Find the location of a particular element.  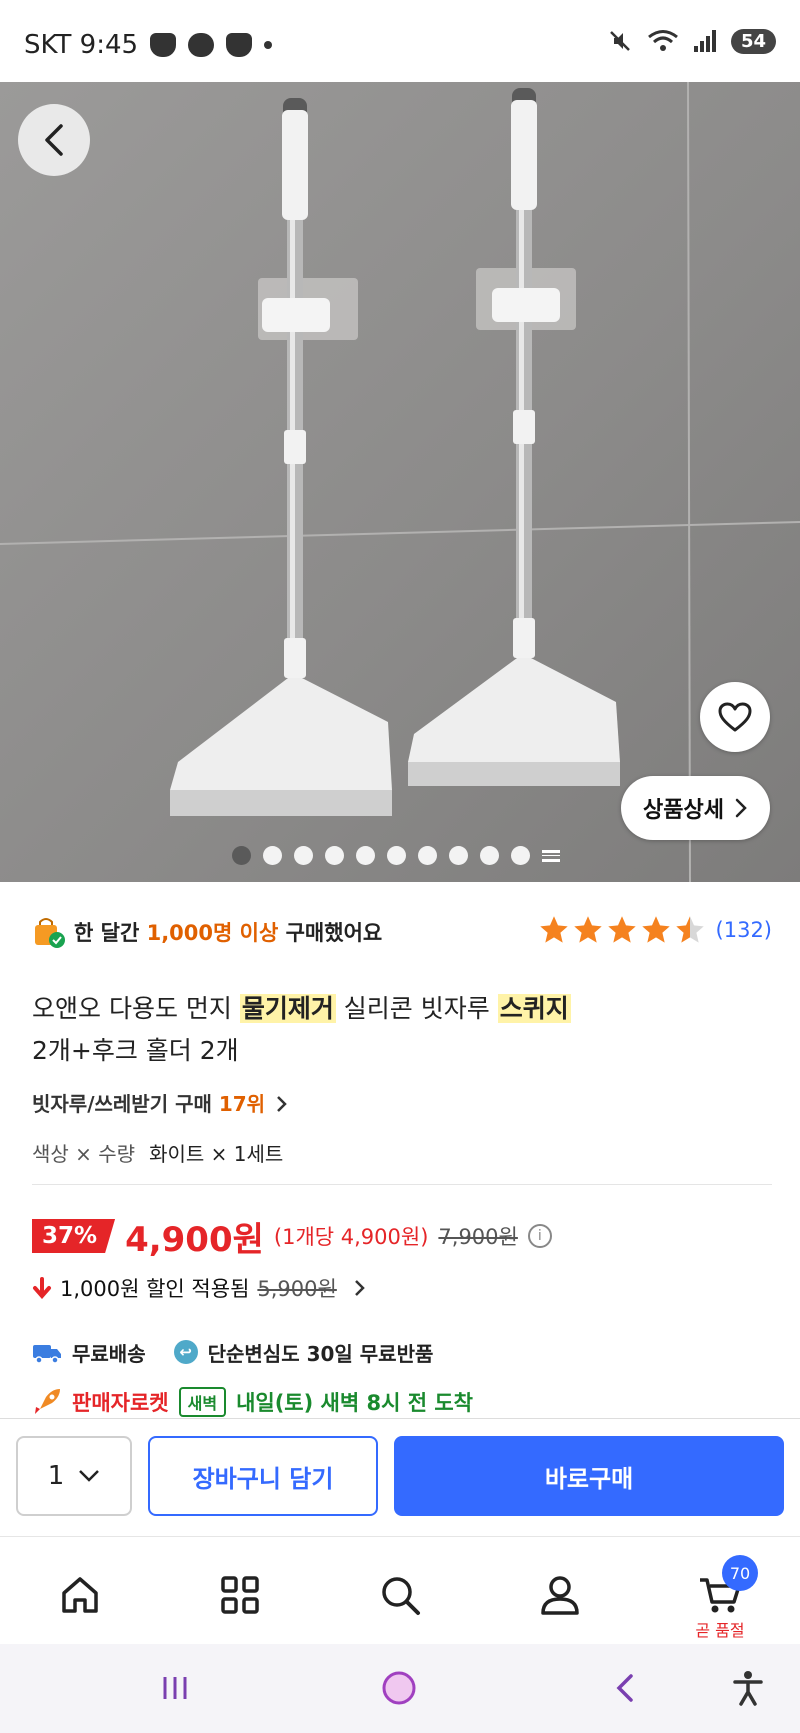

buy-bar: 1 장바구니 담기 바로구매 is located at coordinates (400, 1477).